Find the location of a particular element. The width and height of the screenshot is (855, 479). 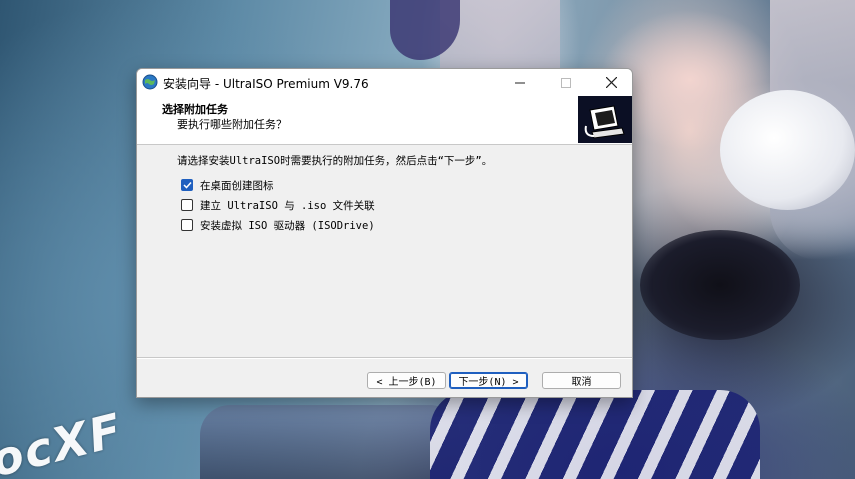

wallpaper-watermark: ocXF is located at coordinates (64, 440).